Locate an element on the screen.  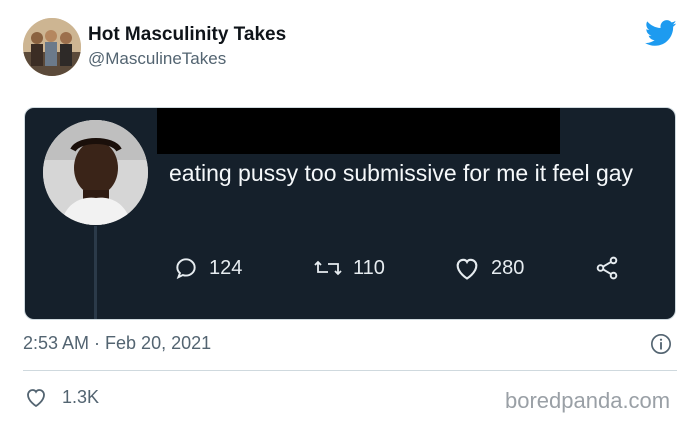
like-count: 280 is located at coordinates (508, 267).